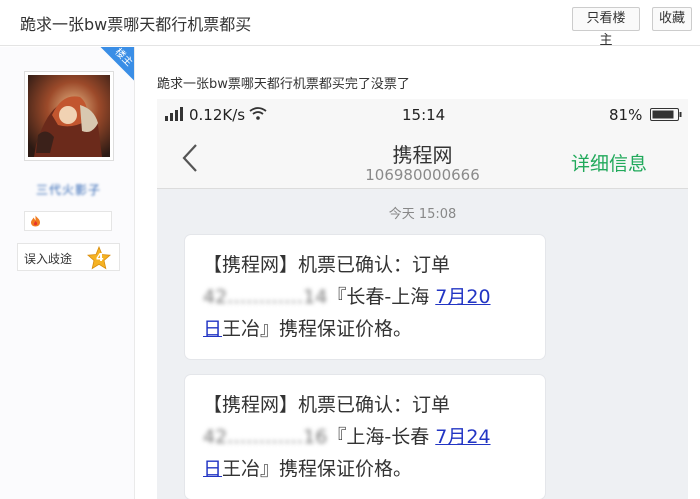 Image resolution: width=700 pixels, height=499 pixels. I want to click on avatar-image, so click(69, 116).